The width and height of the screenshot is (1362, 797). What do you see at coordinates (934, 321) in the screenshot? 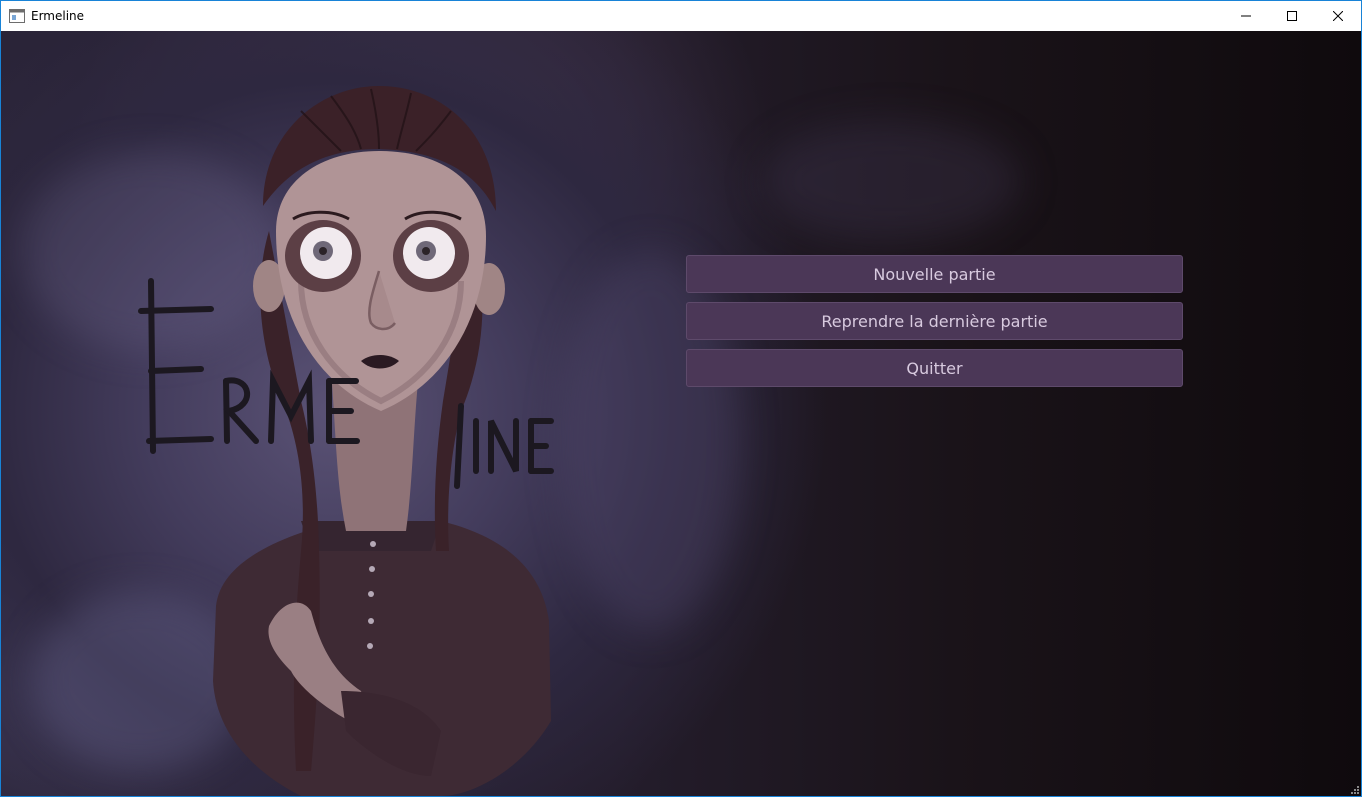
I see `resume-game-button: Reprendre la dernière partie` at bounding box center [934, 321].